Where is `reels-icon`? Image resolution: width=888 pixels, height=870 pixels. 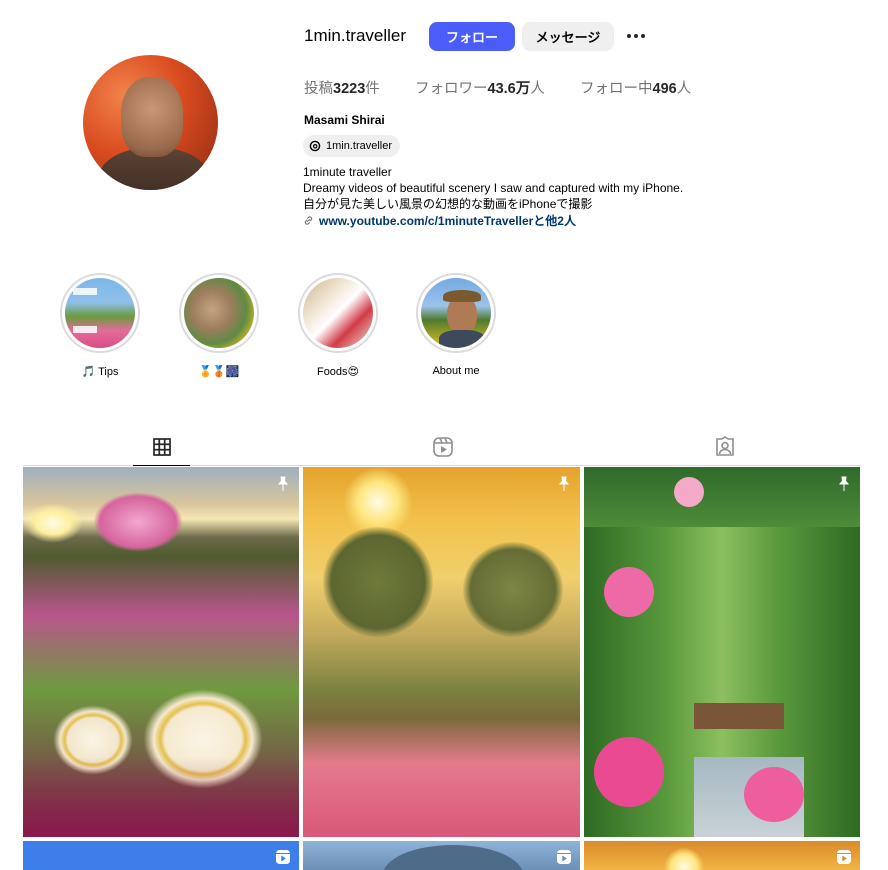
reels-icon is located at coordinates (443, 447).